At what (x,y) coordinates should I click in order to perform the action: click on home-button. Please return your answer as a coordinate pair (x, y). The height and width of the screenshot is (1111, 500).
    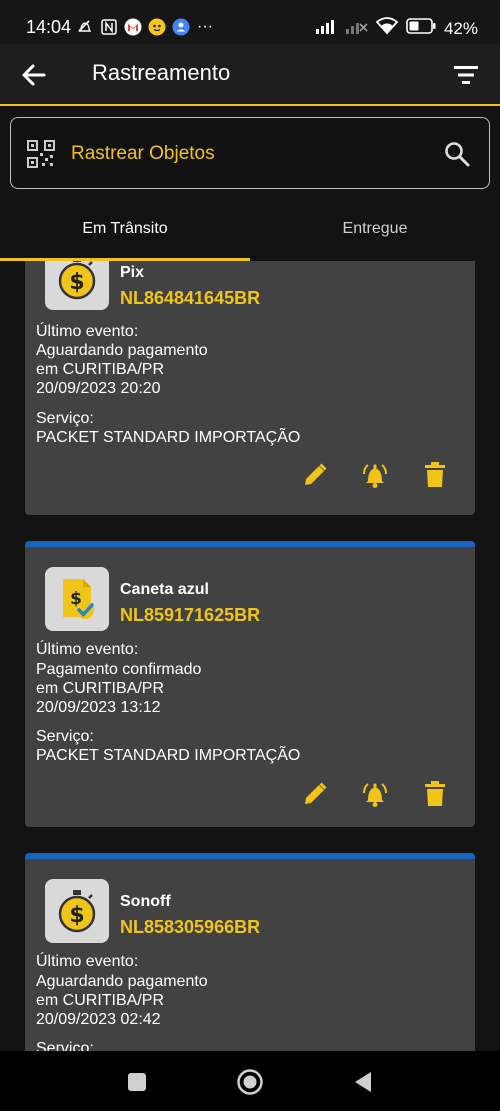
    Looking at the image, I should click on (250, 1082).